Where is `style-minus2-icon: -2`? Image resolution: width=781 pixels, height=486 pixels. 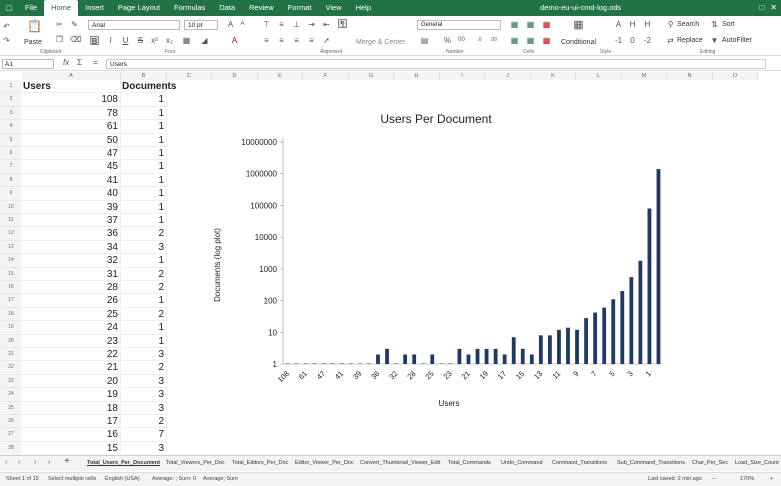
style-minus2-icon: -2 is located at coordinates (647, 40).